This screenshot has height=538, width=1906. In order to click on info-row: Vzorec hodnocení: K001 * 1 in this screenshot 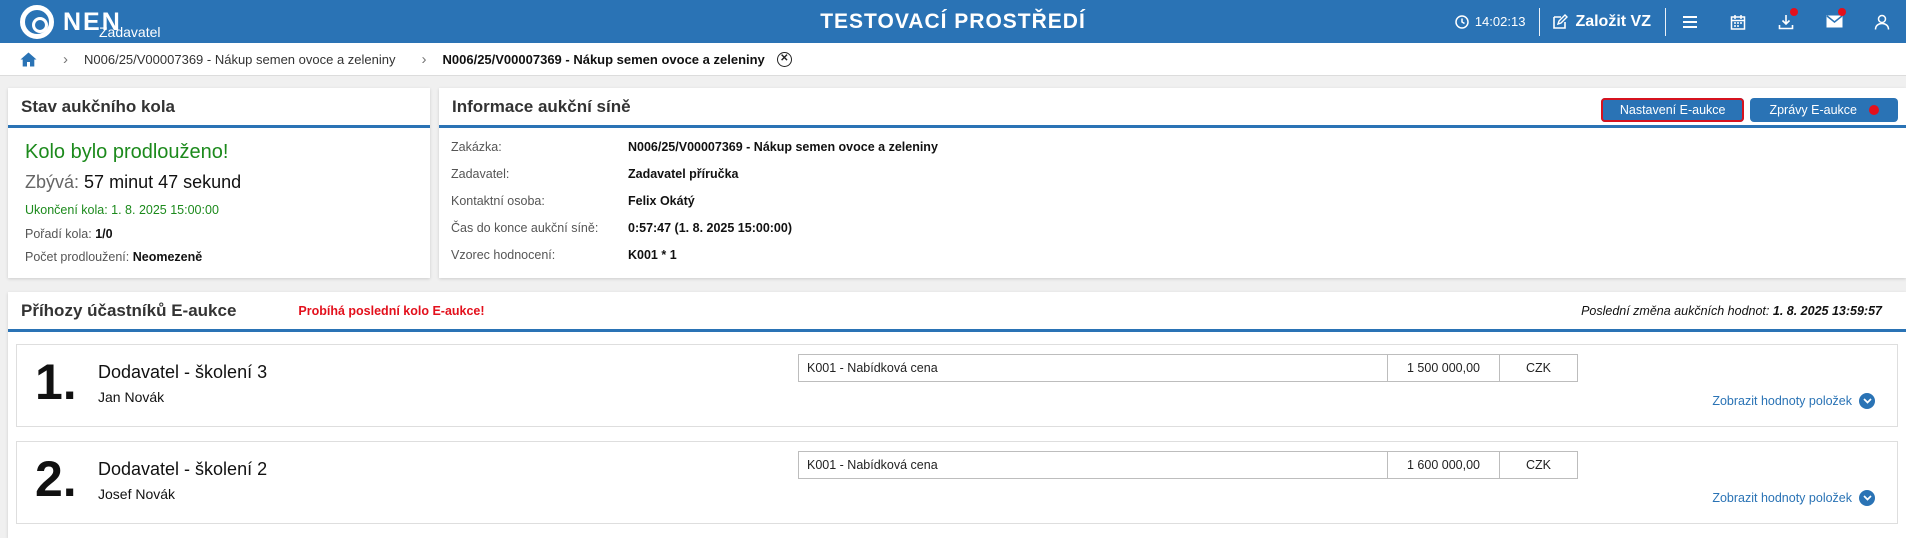, I will do `click(1178, 255)`.